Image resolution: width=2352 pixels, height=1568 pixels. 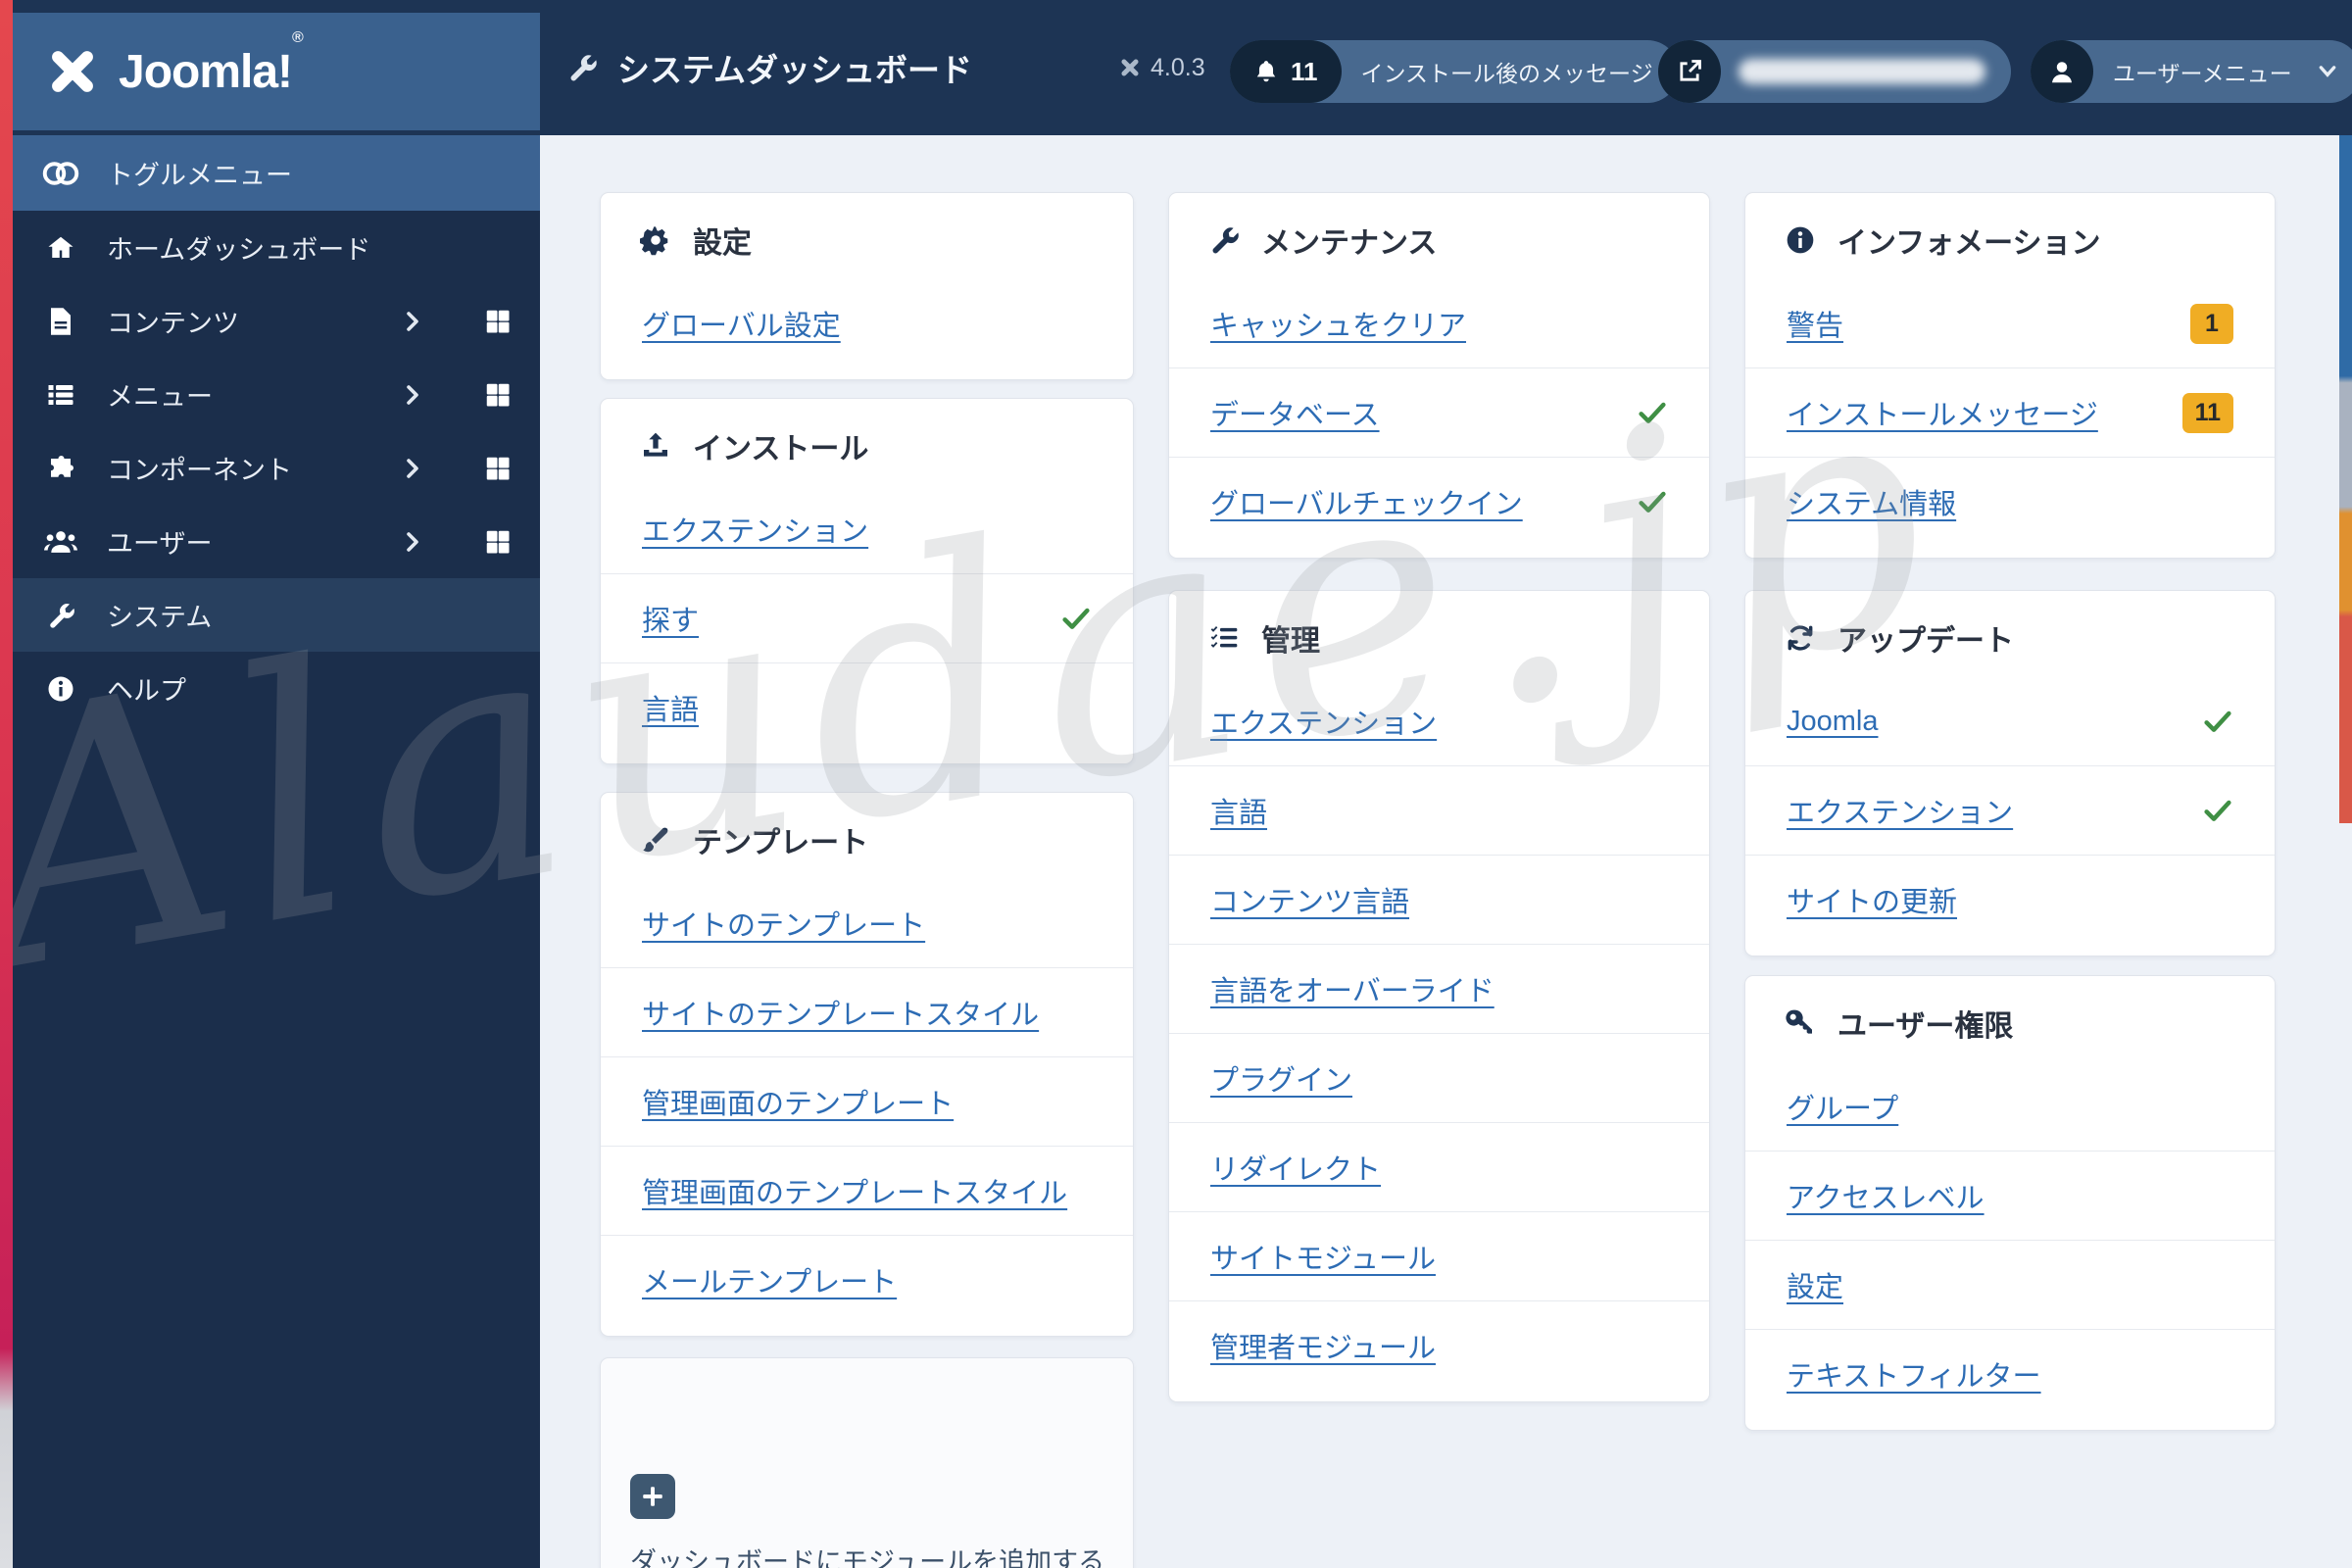 I want to click on link-post-install-messages: インストールメッセージ, so click(x=1942, y=412).